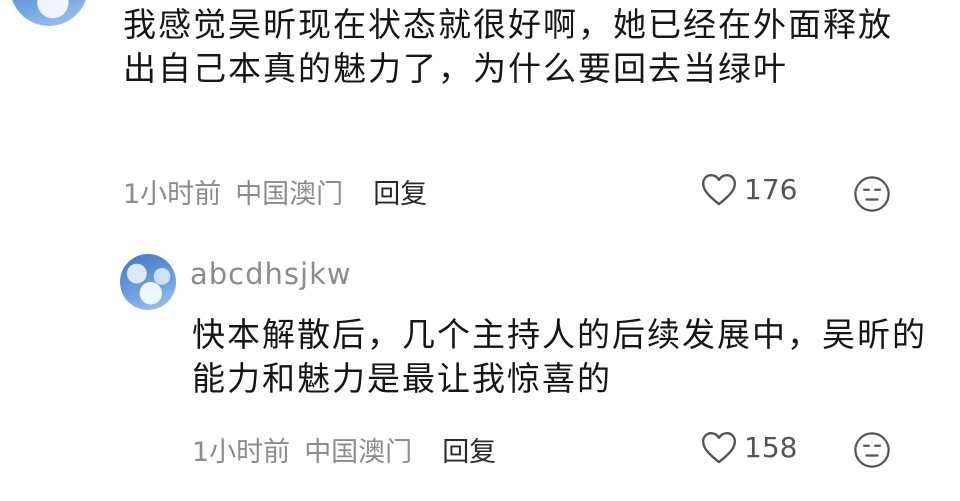  What do you see at coordinates (289, 194) in the screenshot?
I see `comment-location: 中国澳门` at bounding box center [289, 194].